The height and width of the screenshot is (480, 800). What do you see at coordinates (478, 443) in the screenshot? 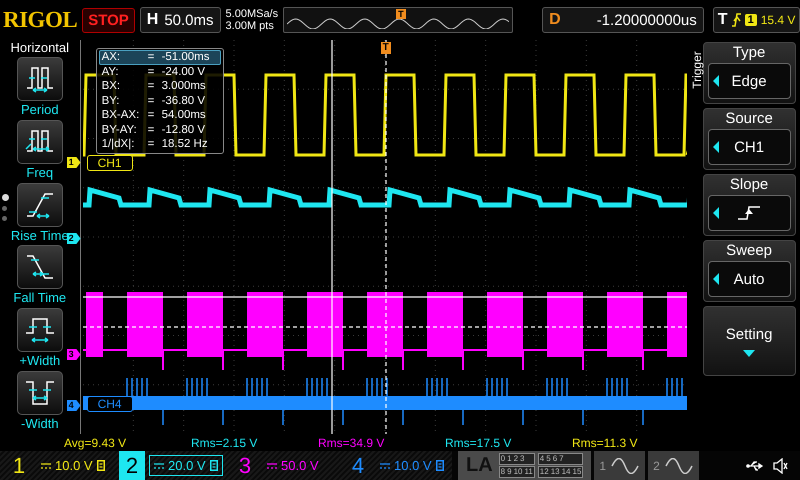
I see `measurement-value: Rms=17.5 V` at bounding box center [478, 443].